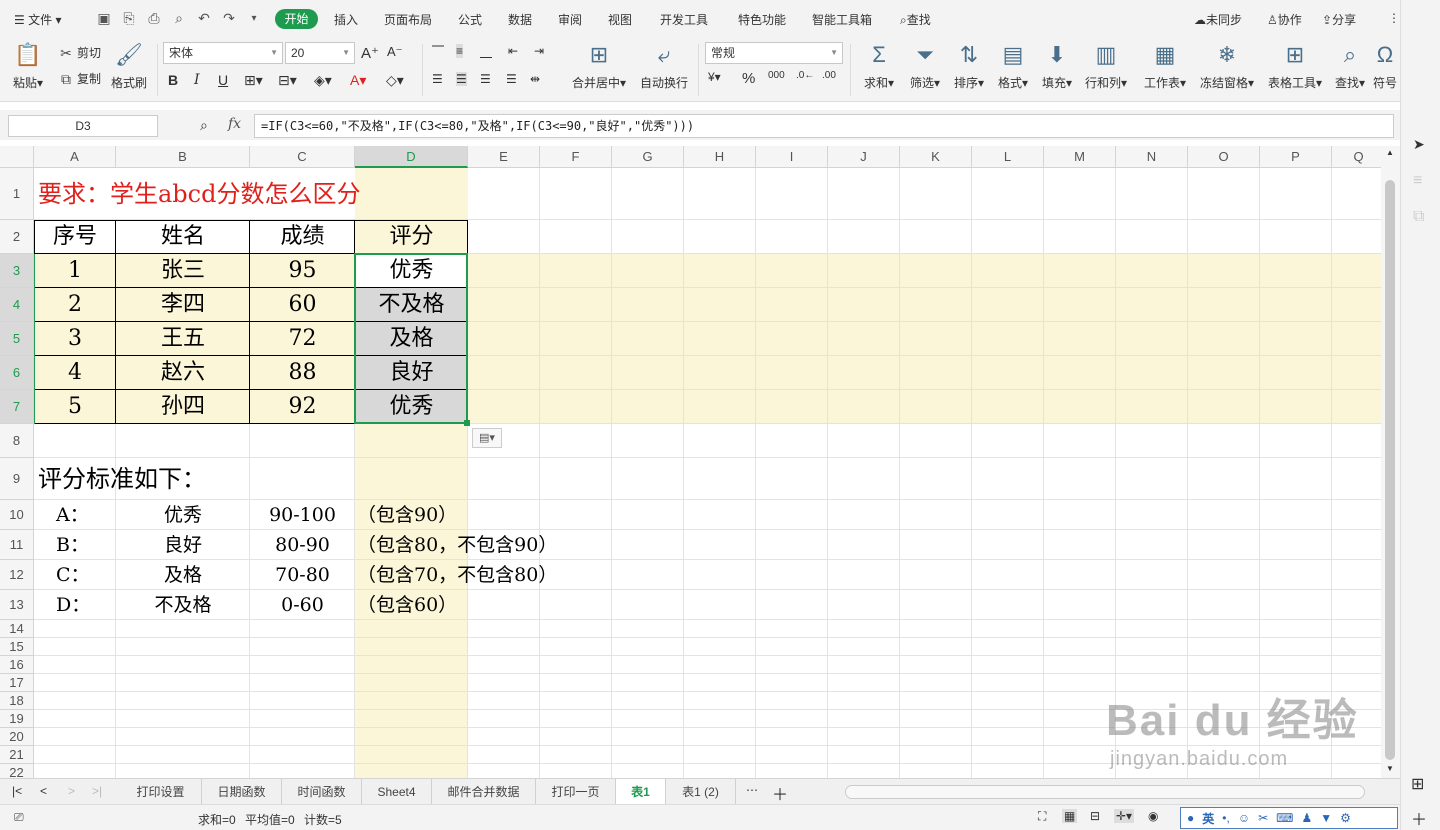 This screenshot has width=1440, height=830. Describe the element at coordinates (1224, 629) in the screenshot. I see `cell-o14` at that location.